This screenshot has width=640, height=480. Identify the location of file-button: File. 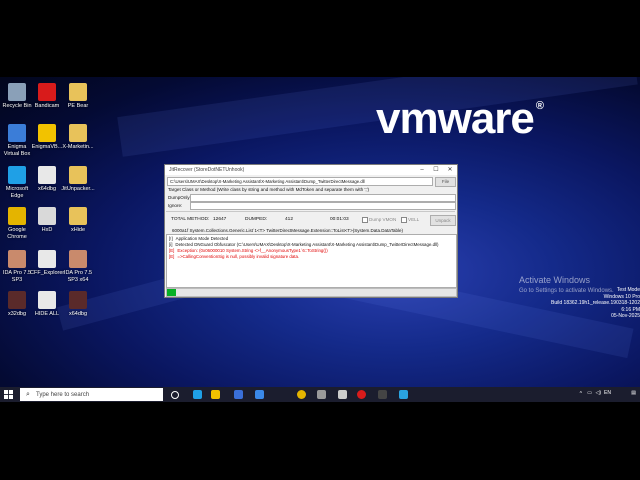
(445, 182).